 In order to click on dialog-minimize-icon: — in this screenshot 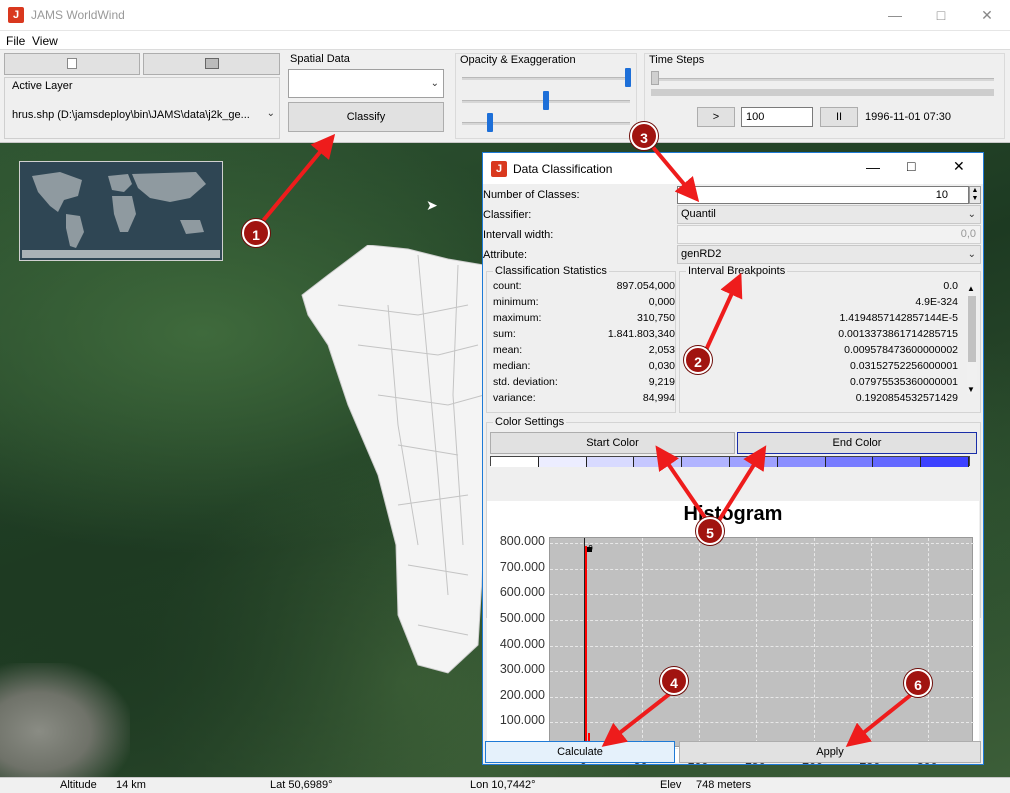, I will do `click(873, 167)`.